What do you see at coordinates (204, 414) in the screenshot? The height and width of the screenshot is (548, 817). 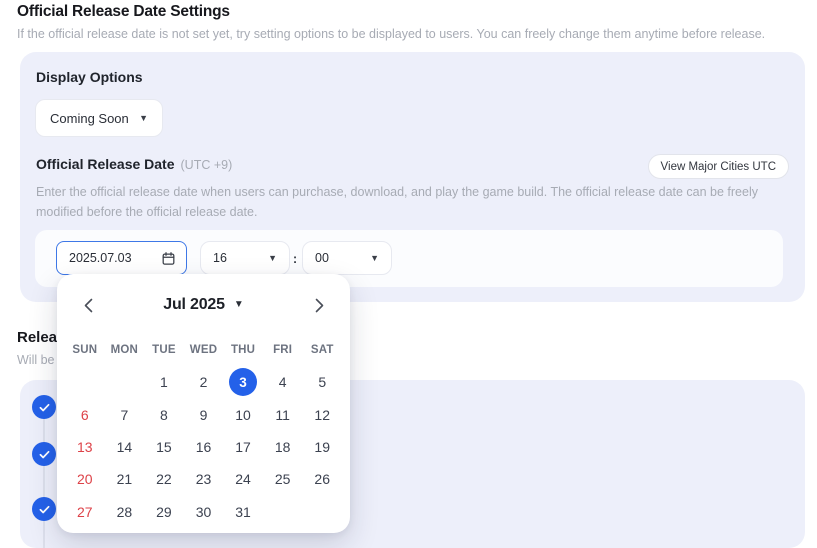 I see `calendar-day: 9` at bounding box center [204, 414].